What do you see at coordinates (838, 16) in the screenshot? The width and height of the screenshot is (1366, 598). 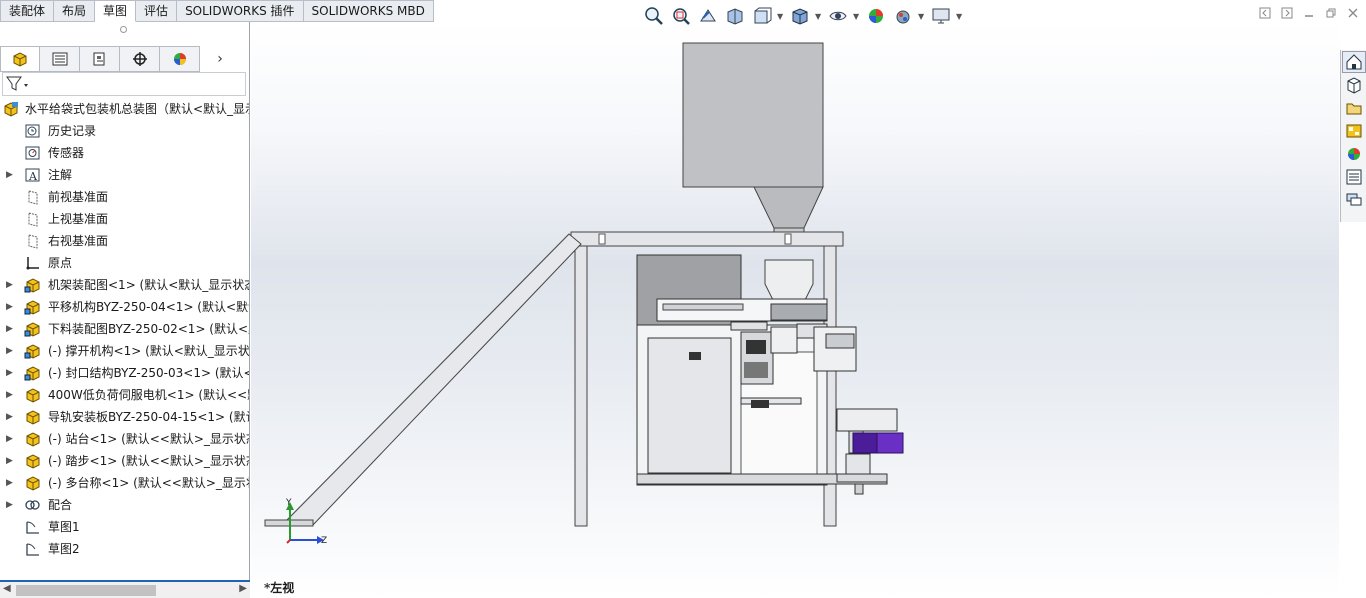 I see `hide-show-items-button` at bounding box center [838, 16].